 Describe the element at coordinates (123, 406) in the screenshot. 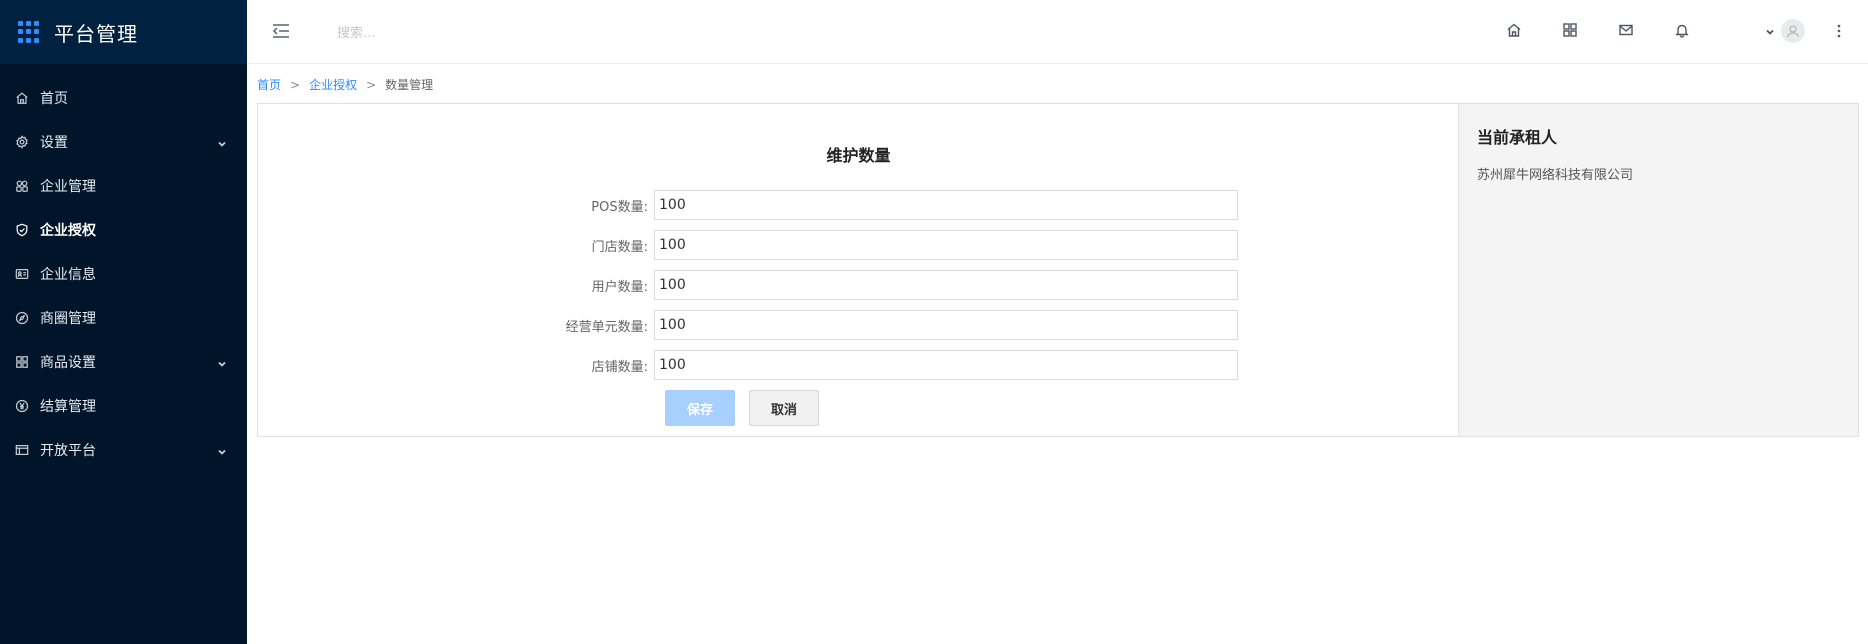

I see `sidebar-item-settlement: 结算管理` at that location.